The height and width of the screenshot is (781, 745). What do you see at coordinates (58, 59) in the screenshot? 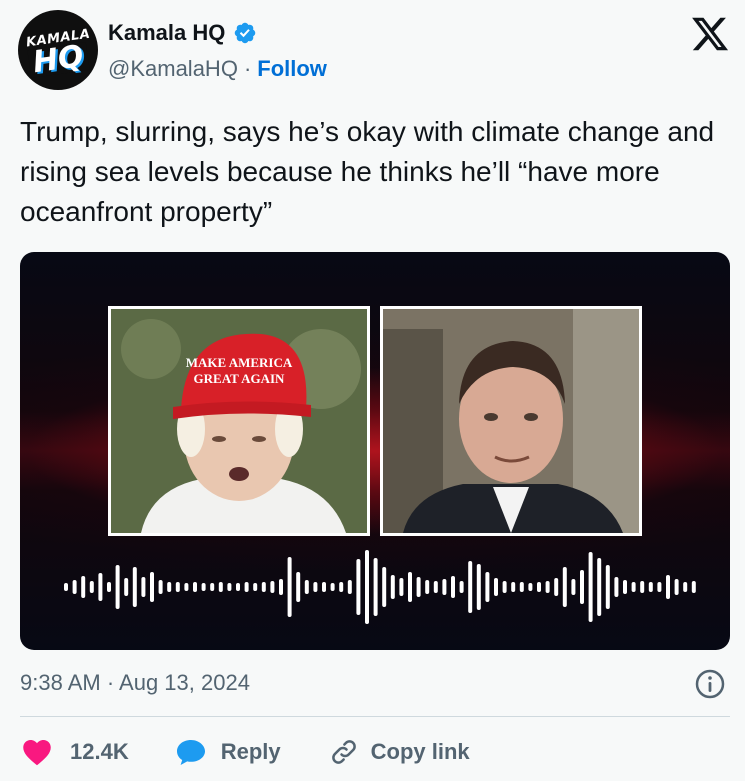
I see `avatar-bottom-text: HQ` at bounding box center [58, 59].